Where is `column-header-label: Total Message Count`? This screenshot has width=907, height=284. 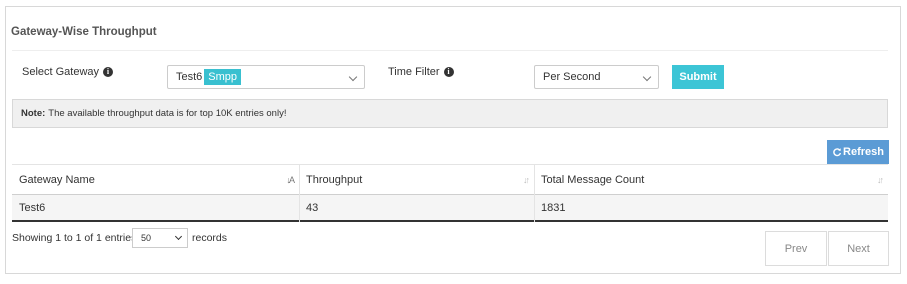
column-header-label: Total Message Count is located at coordinates (593, 180).